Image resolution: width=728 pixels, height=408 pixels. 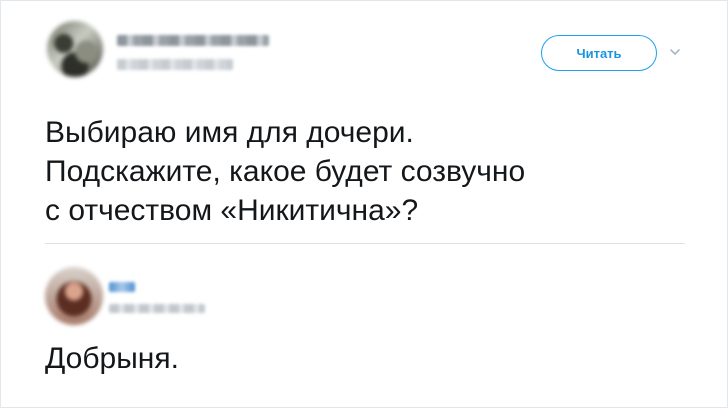 I want to click on follow-button: Читать, so click(x=599, y=53).